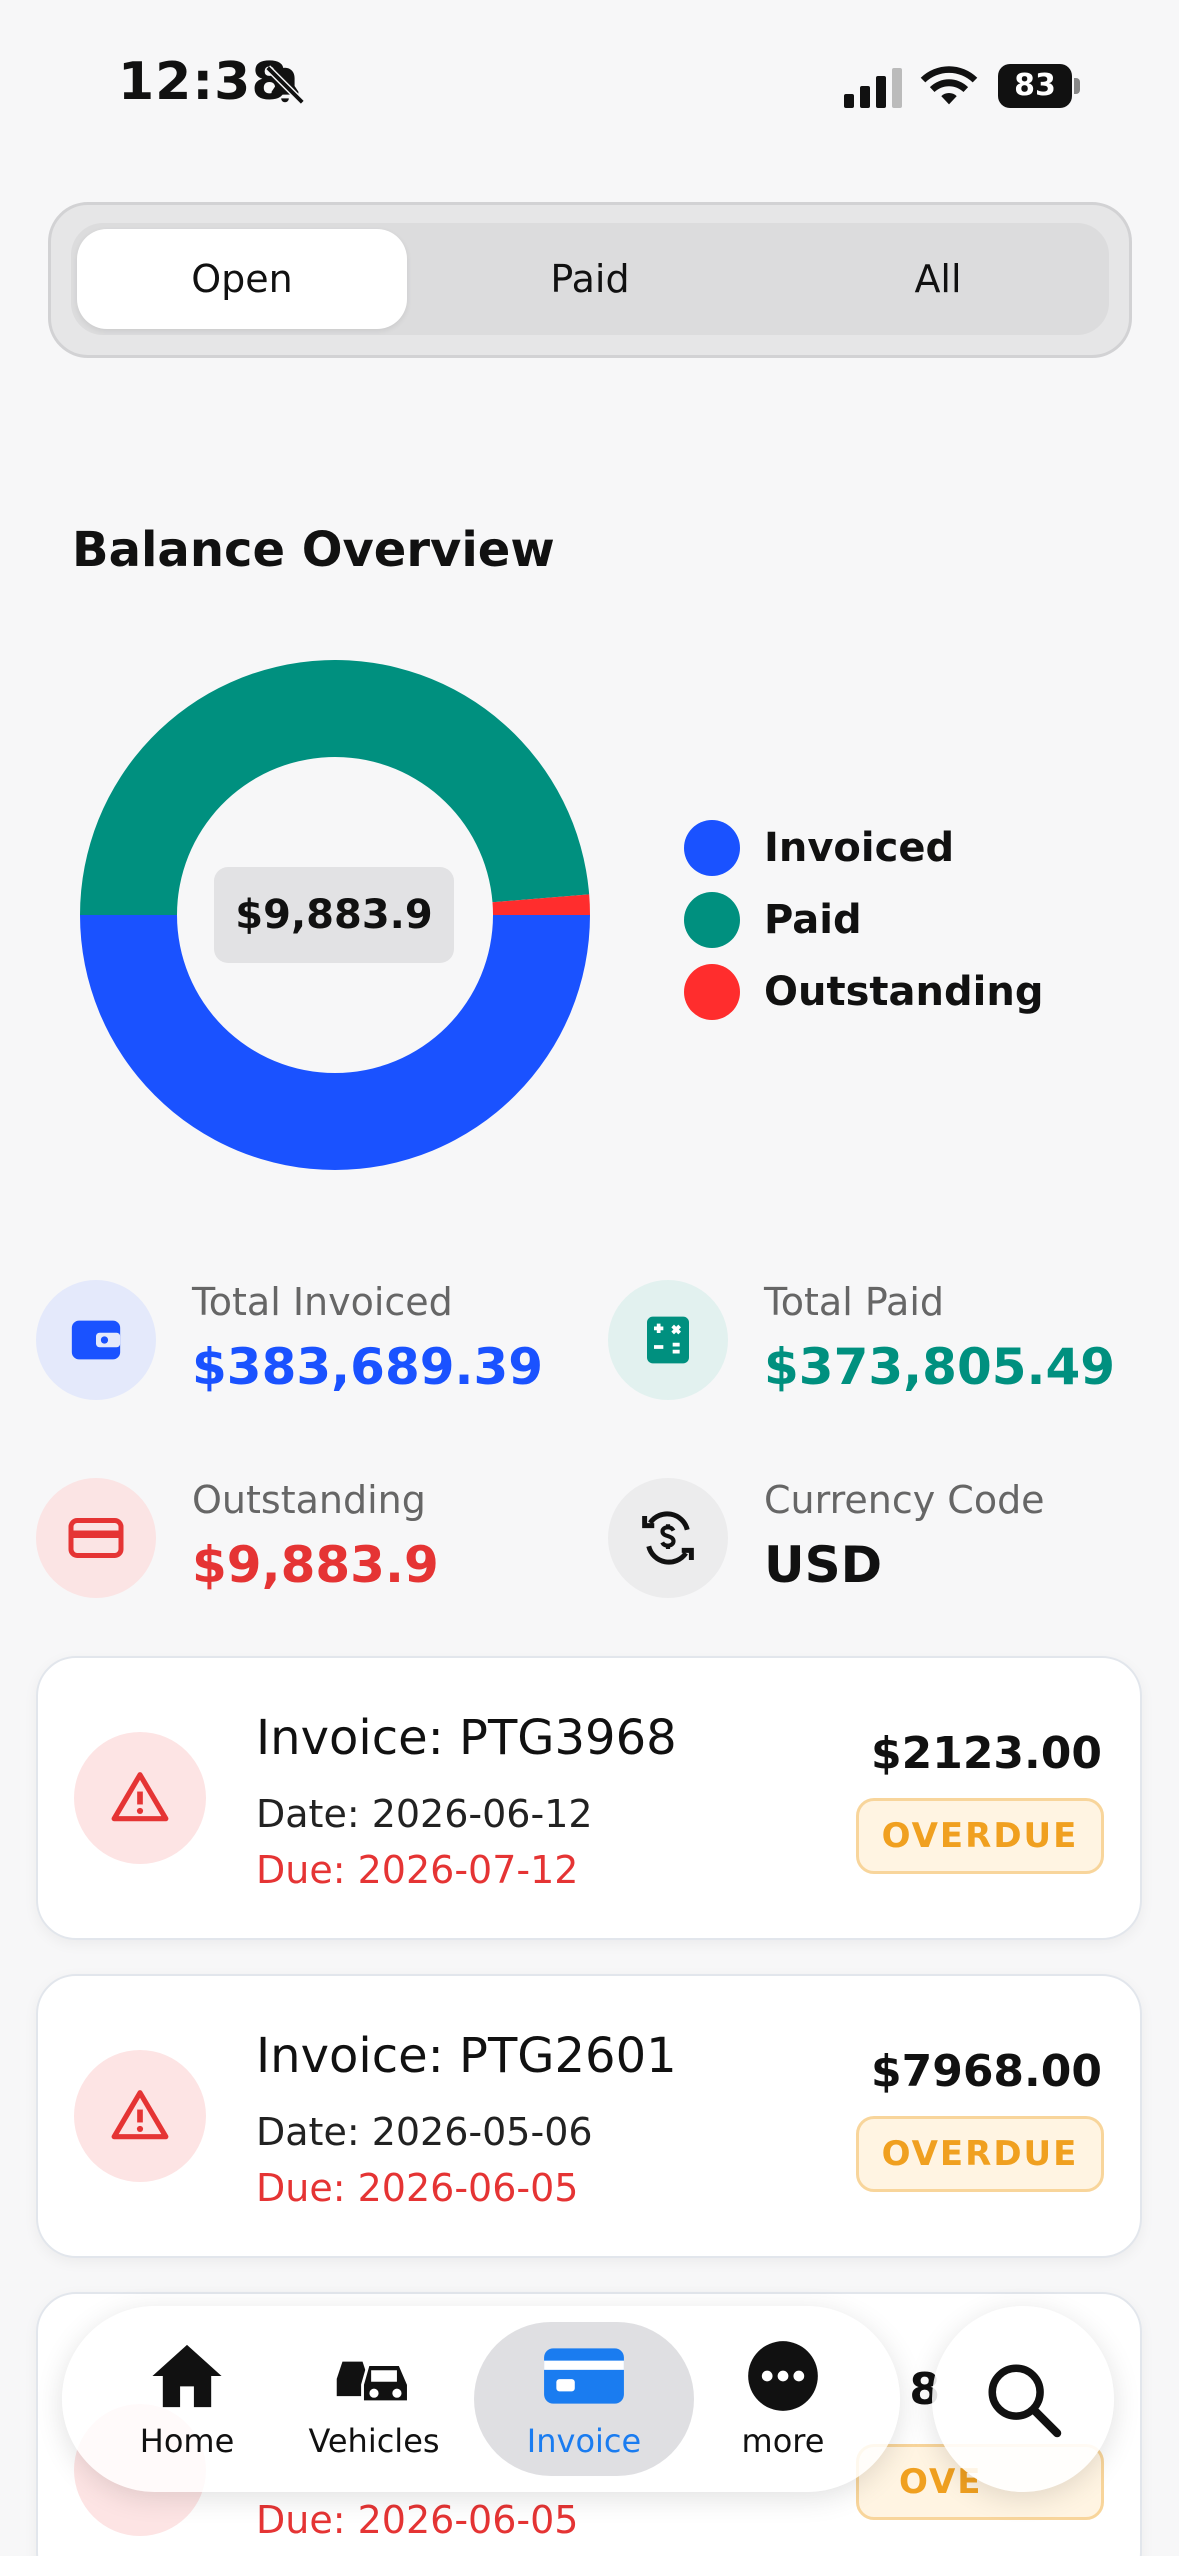 The height and width of the screenshot is (2556, 1179). What do you see at coordinates (668, 1340) in the screenshot?
I see `calculator-icon` at bounding box center [668, 1340].